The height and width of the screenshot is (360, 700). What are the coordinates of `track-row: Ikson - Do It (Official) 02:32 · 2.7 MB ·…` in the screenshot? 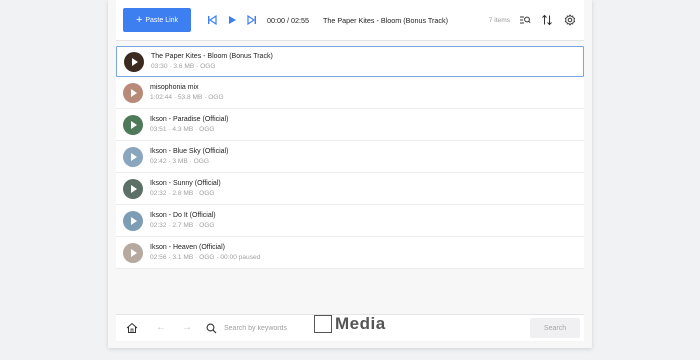 It's located at (350, 221).